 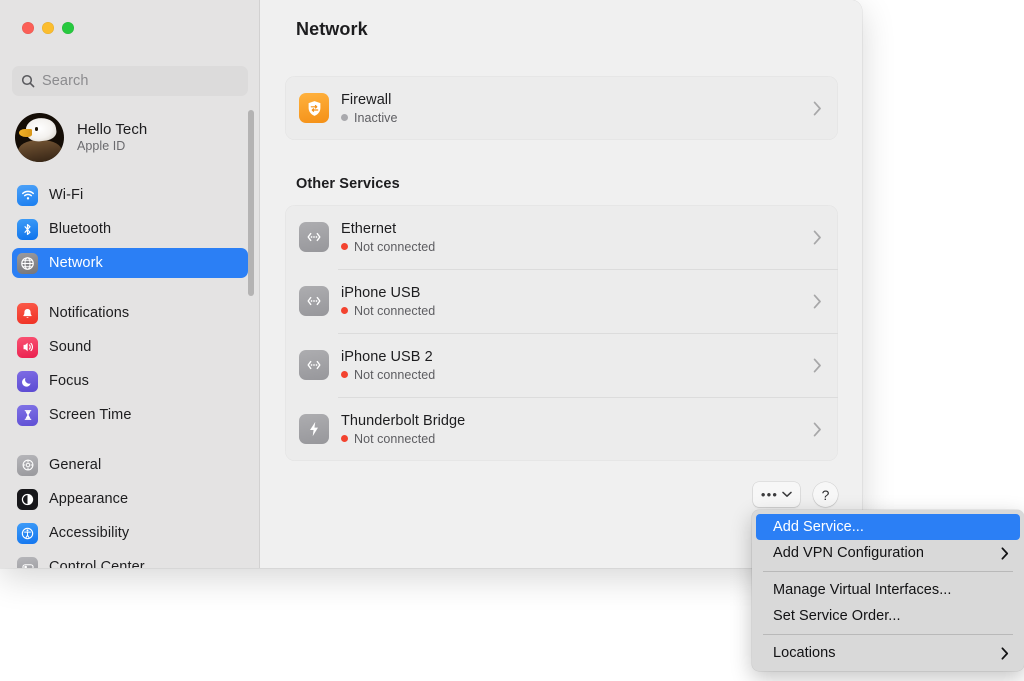 I want to click on menu-item-locations: Locations, so click(x=888, y=653).